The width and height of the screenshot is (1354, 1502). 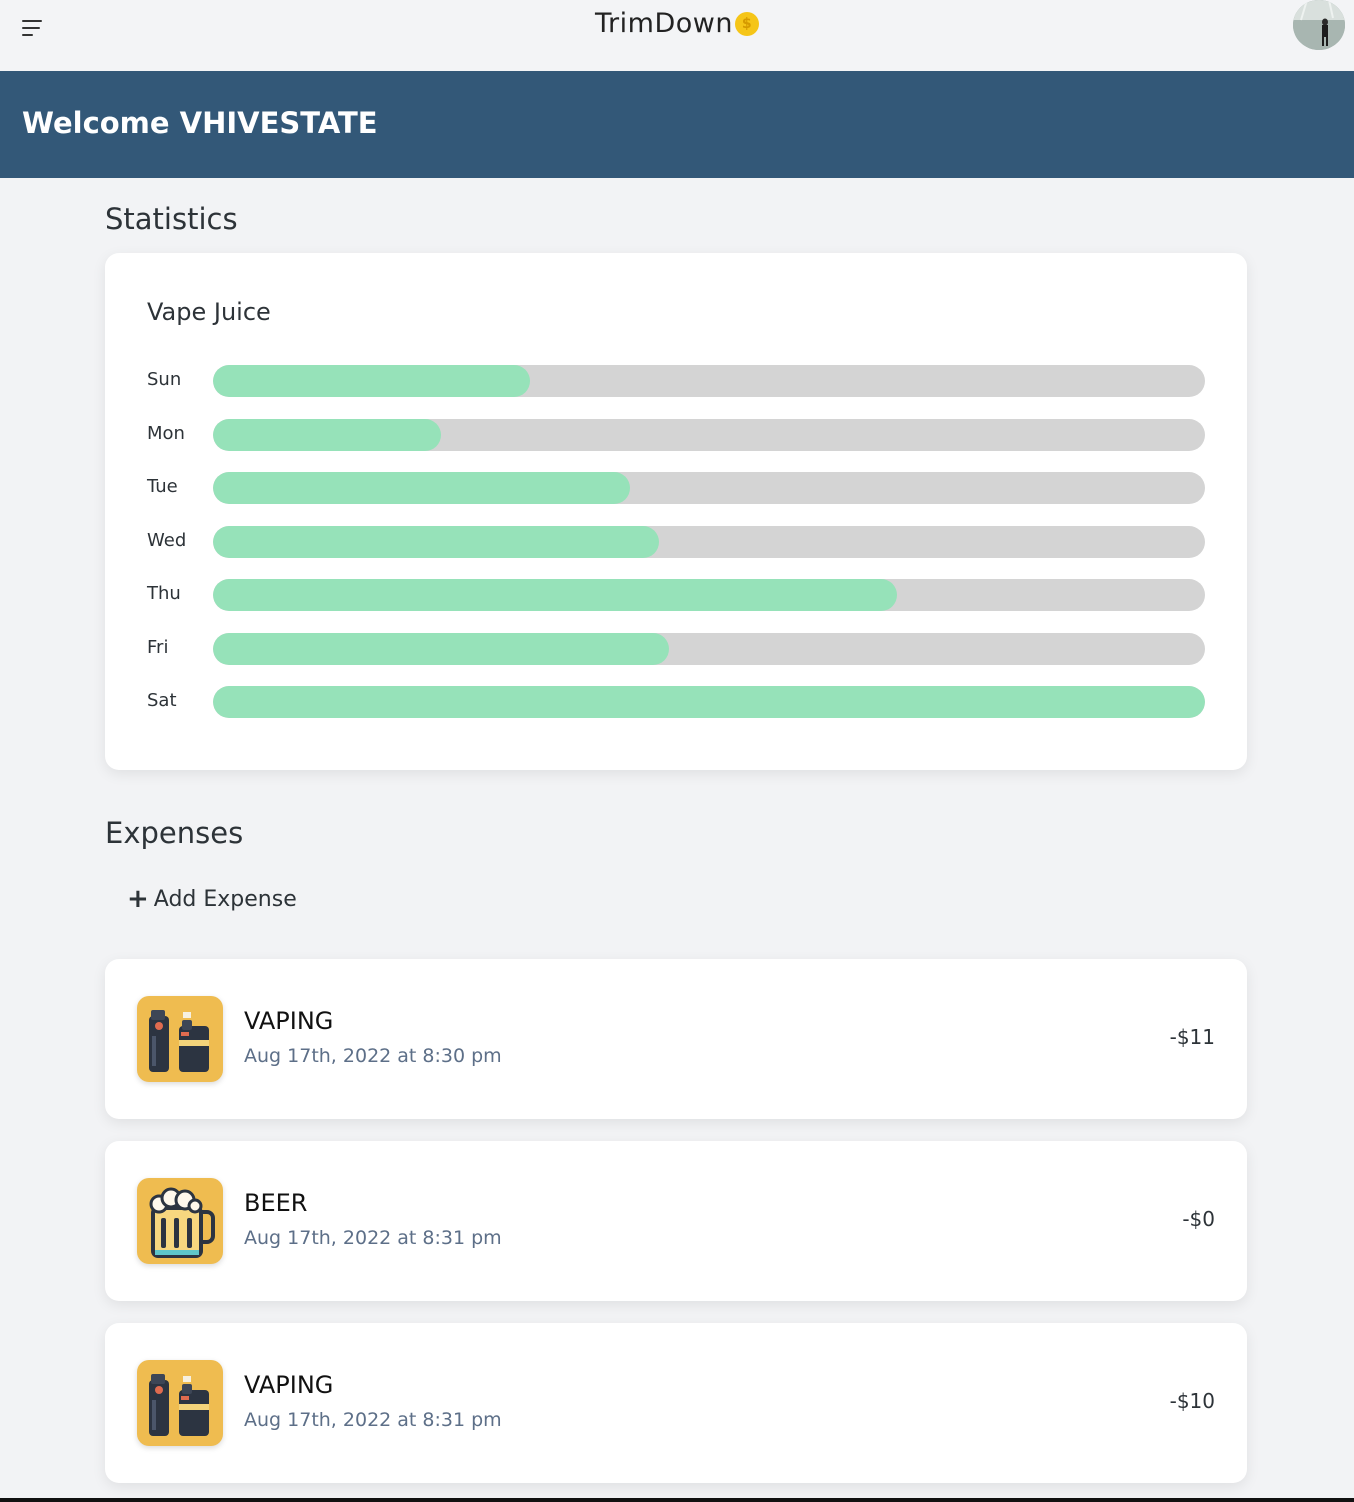 What do you see at coordinates (372, 381) in the screenshot?
I see `bar-fill-sun` at bounding box center [372, 381].